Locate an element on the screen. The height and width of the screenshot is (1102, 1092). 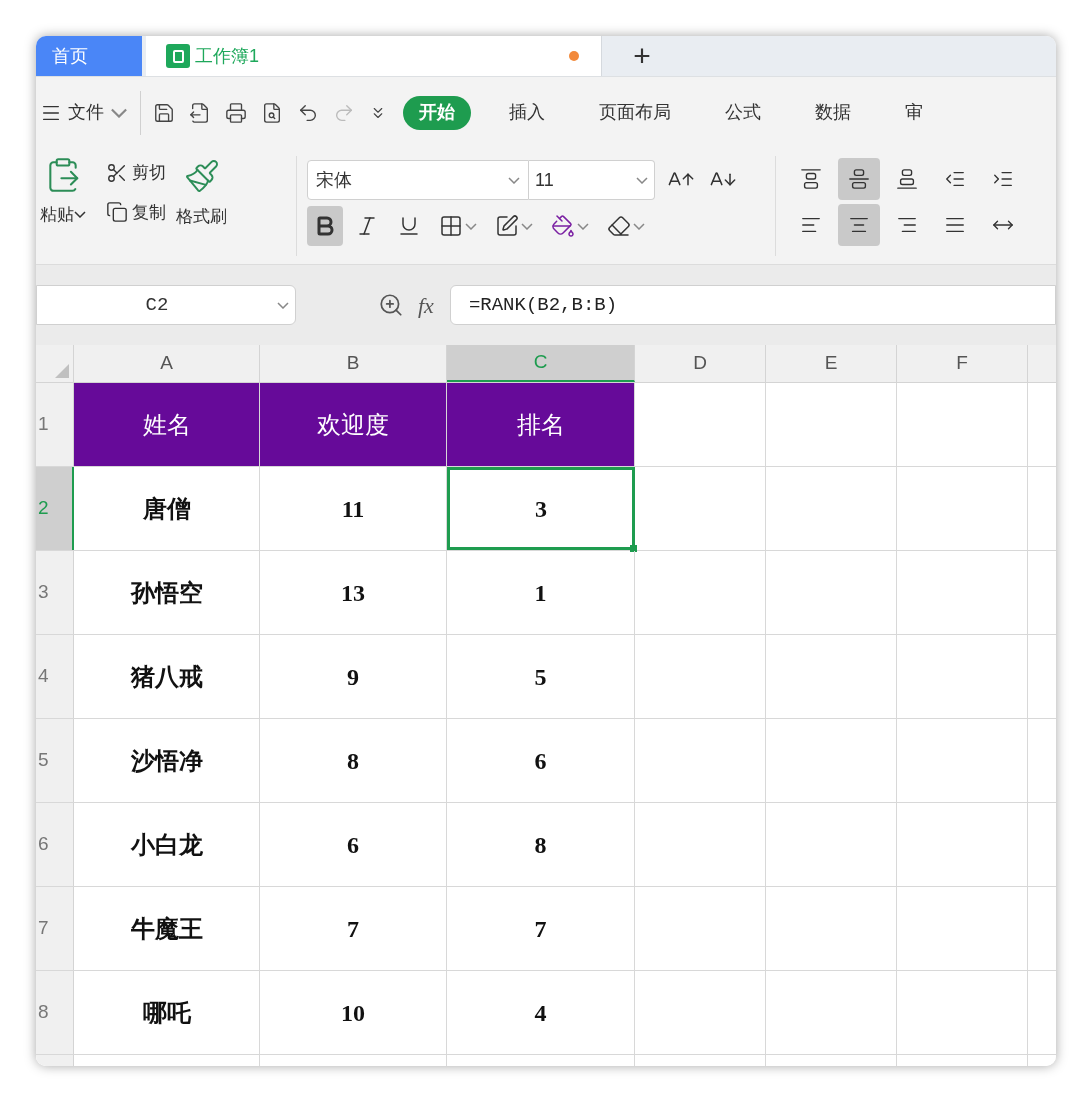
column-header: A is located at coordinates (167, 363).